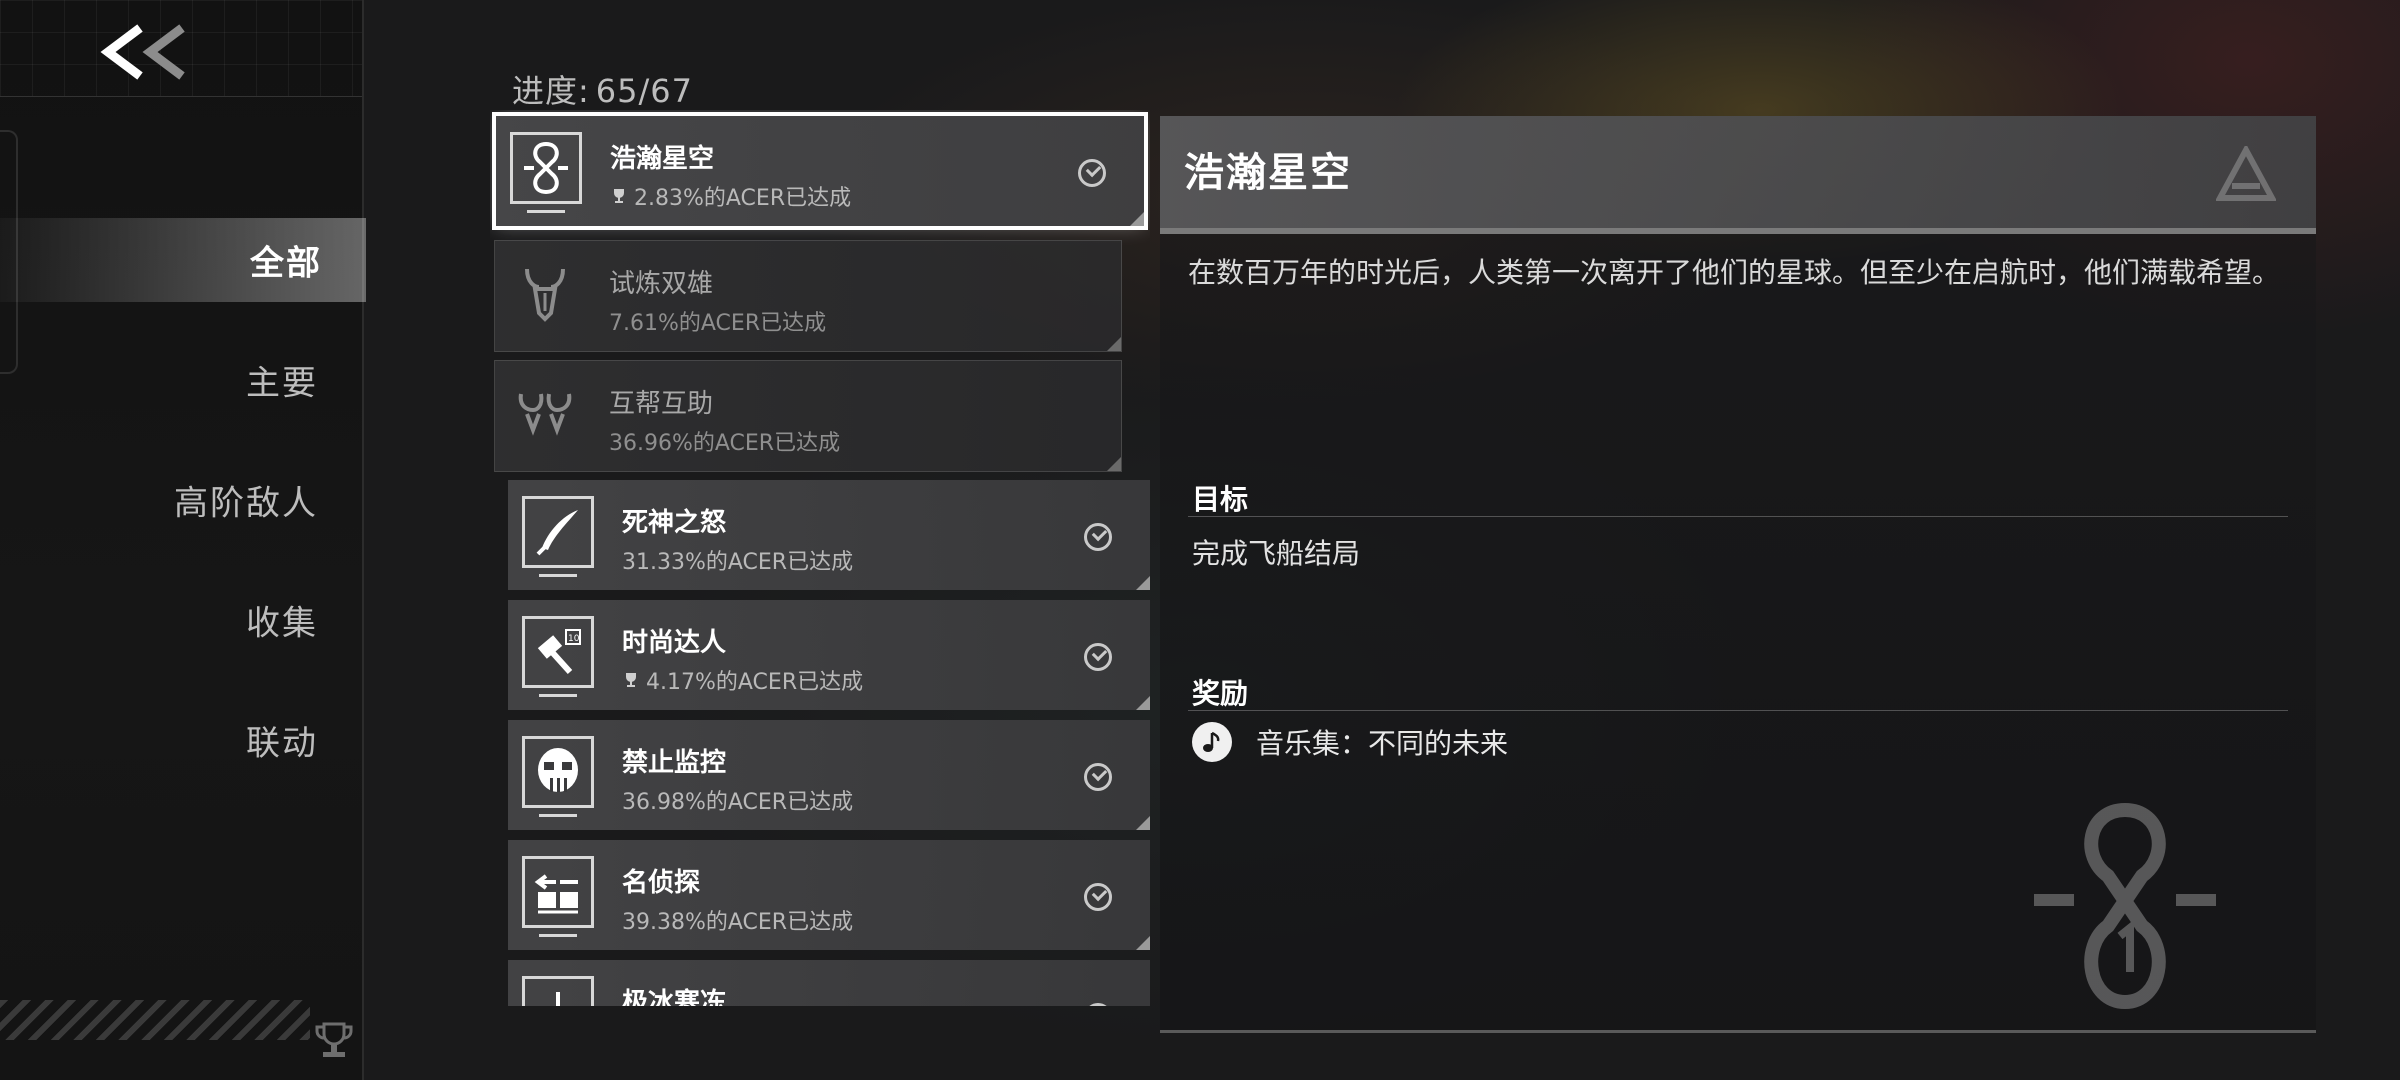 Image resolution: width=2400 pixels, height=1080 pixels. Describe the element at coordinates (1220, 499) in the screenshot. I see `goal-label: 目标` at that location.